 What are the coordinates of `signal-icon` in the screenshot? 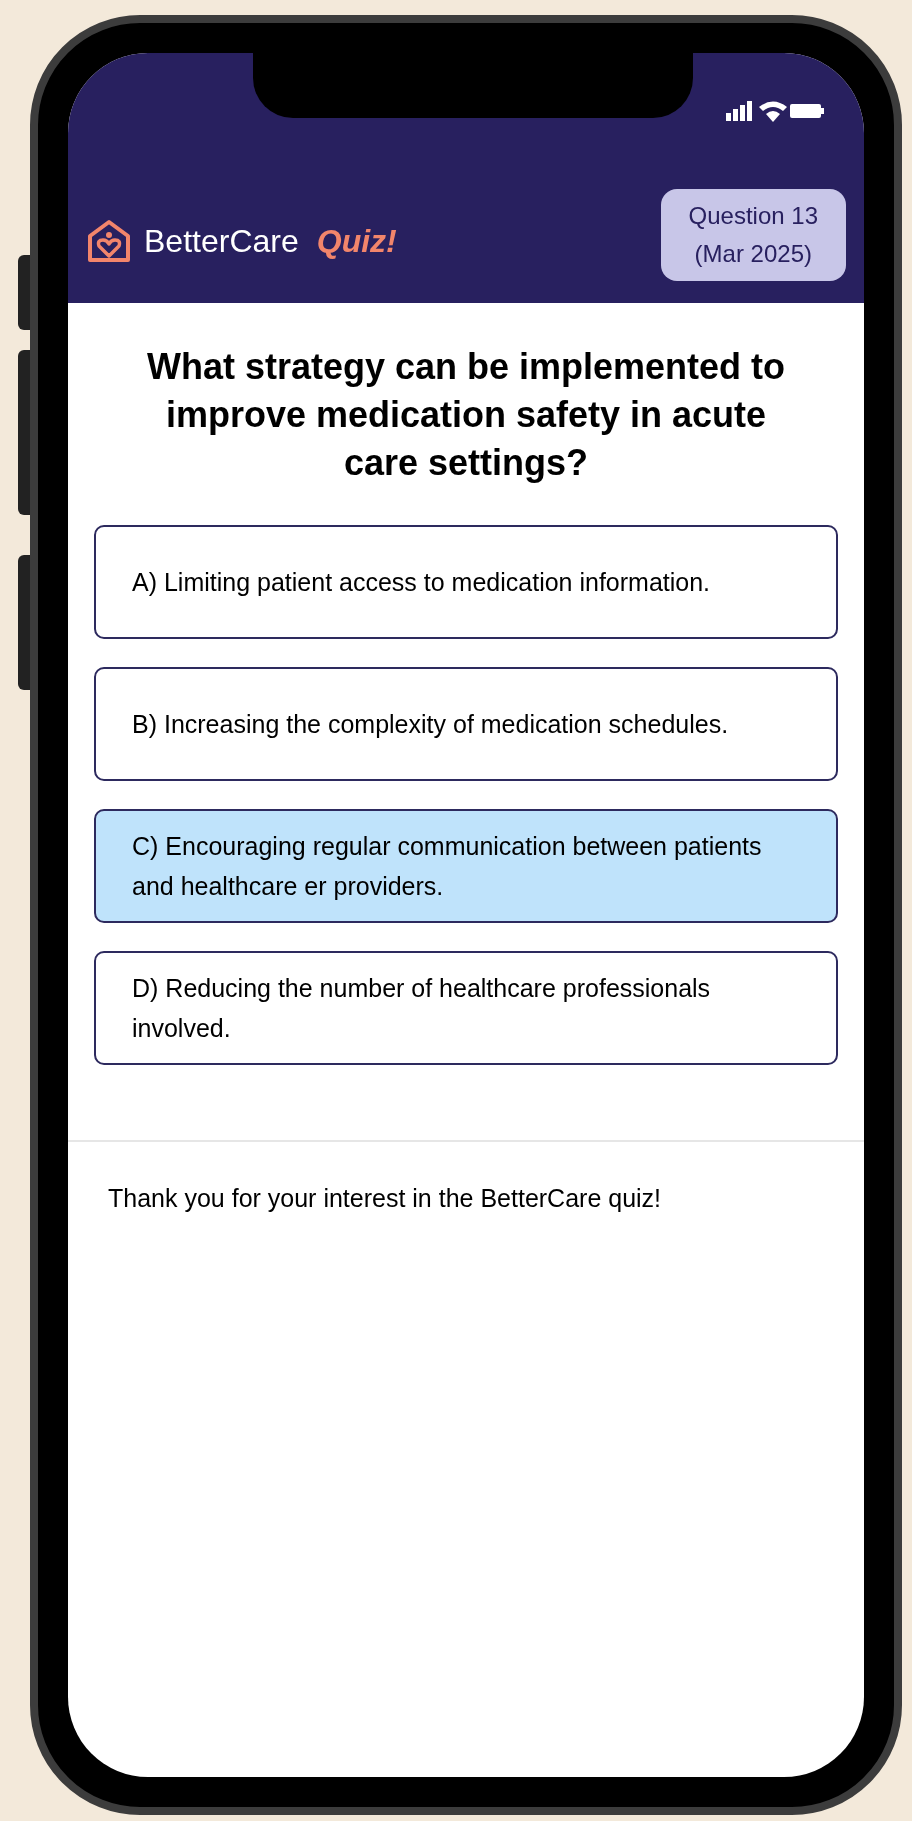 It's located at (739, 111).